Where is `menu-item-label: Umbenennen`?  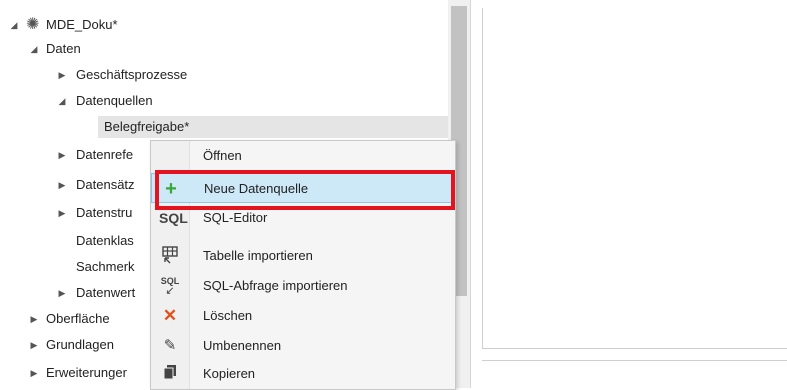 menu-item-label: Umbenennen is located at coordinates (242, 345).